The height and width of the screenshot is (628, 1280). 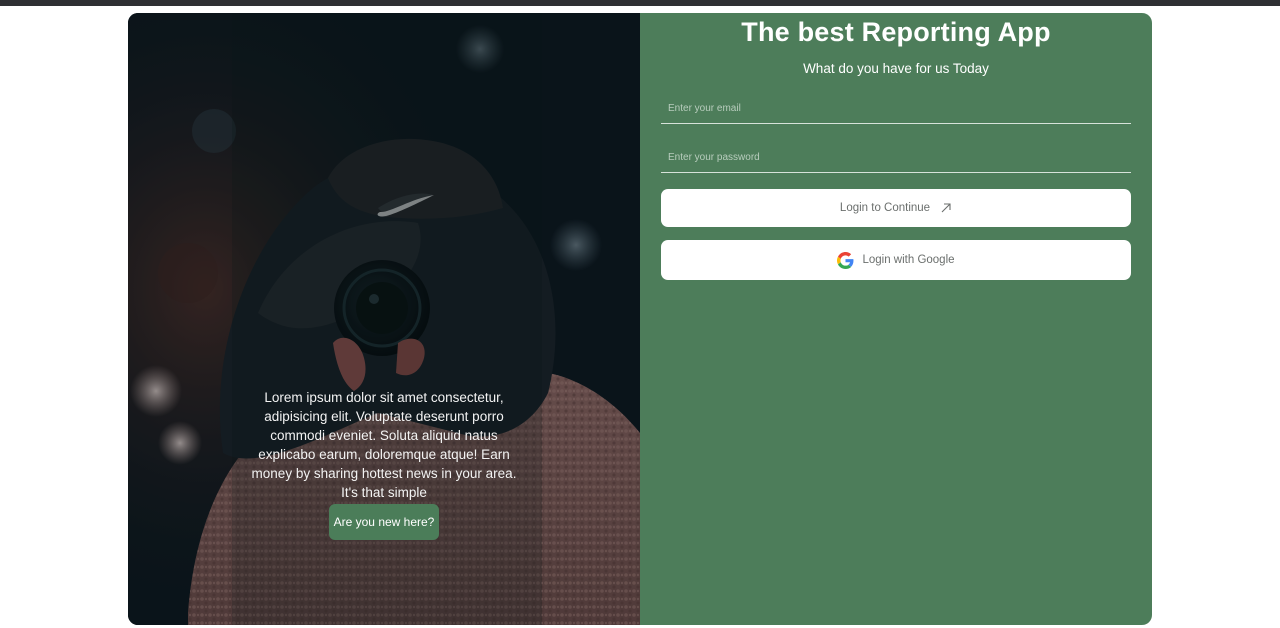 I want to click on new-user-button: Are you new here?, so click(x=384, y=522).